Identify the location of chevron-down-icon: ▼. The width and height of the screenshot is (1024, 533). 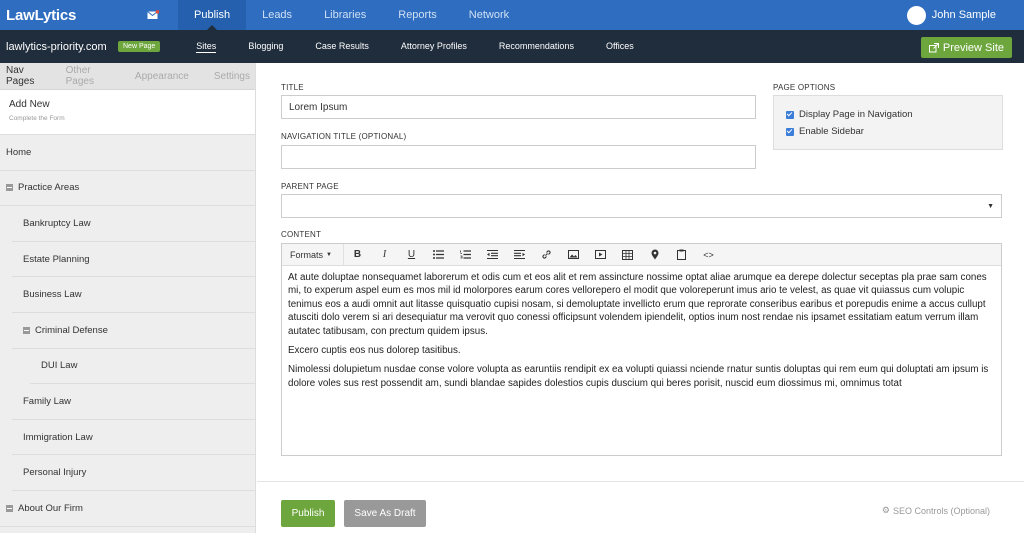
(990, 206).